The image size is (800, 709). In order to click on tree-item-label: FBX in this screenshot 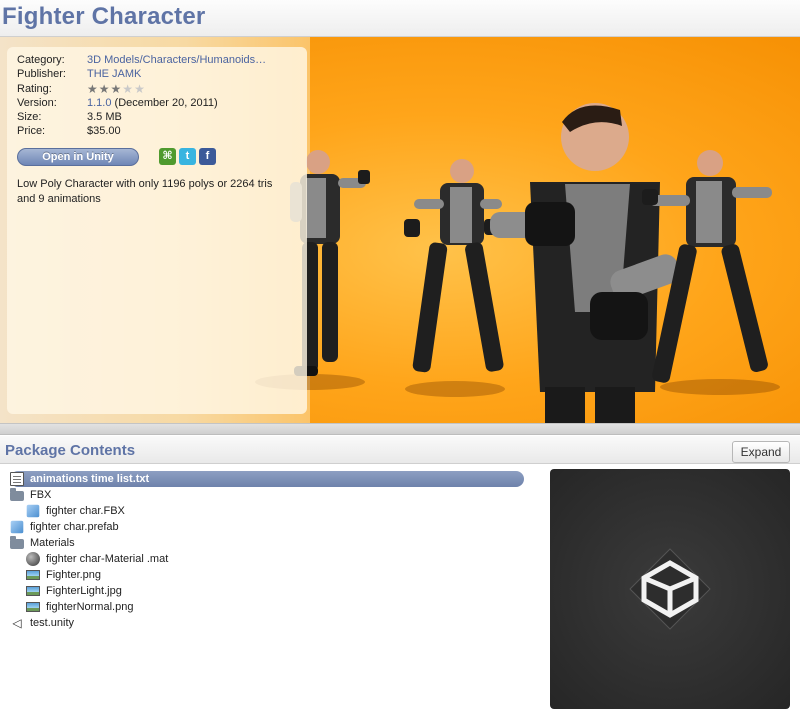, I will do `click(41, 495)`.